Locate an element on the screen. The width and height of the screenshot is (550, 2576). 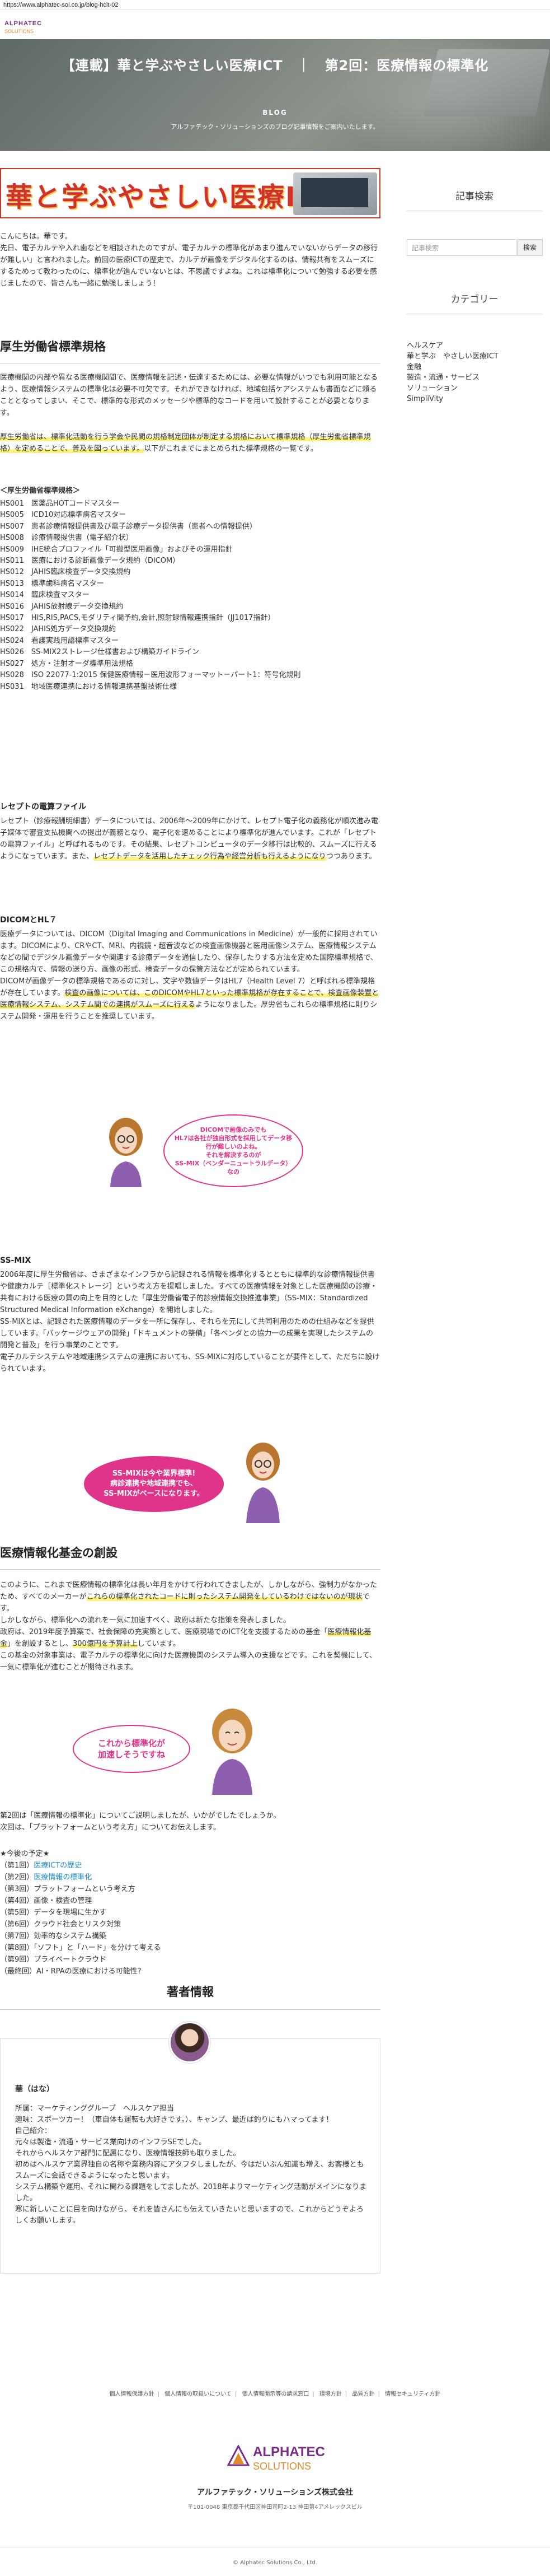
list-item: HS008 診療情報提供書（電子紹介状） is located at coordinates (66, 539).